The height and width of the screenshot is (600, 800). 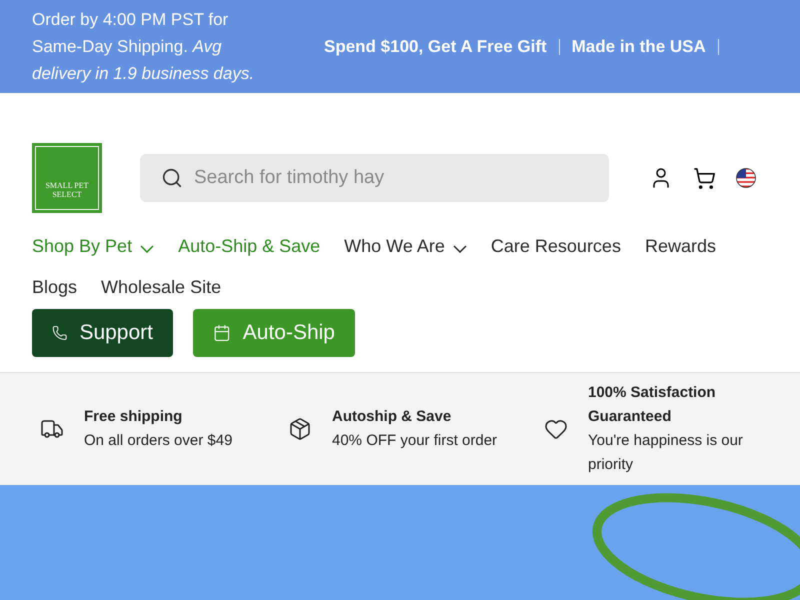 What do you see at coordinates (652, 405) in the screenshot?
I see `benefit-title: 100% Satisfaction Guaranteed` at bounding box center [652, 405].